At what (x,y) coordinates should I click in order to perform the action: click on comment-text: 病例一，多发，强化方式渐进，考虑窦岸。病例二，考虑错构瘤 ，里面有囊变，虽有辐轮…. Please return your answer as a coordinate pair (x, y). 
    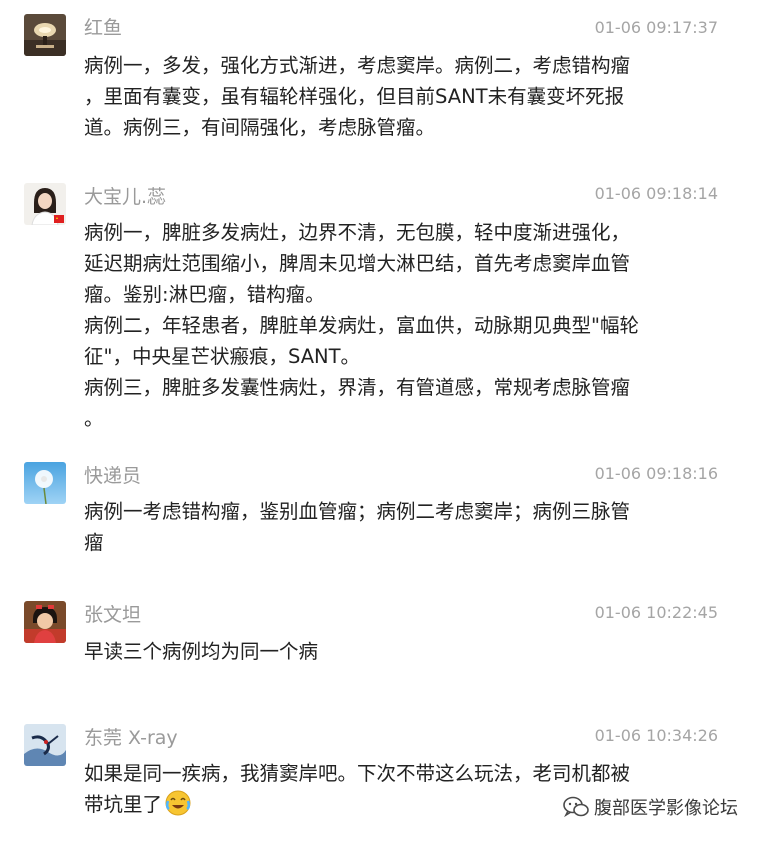
    Looking at the image, I should click on (357, 96).